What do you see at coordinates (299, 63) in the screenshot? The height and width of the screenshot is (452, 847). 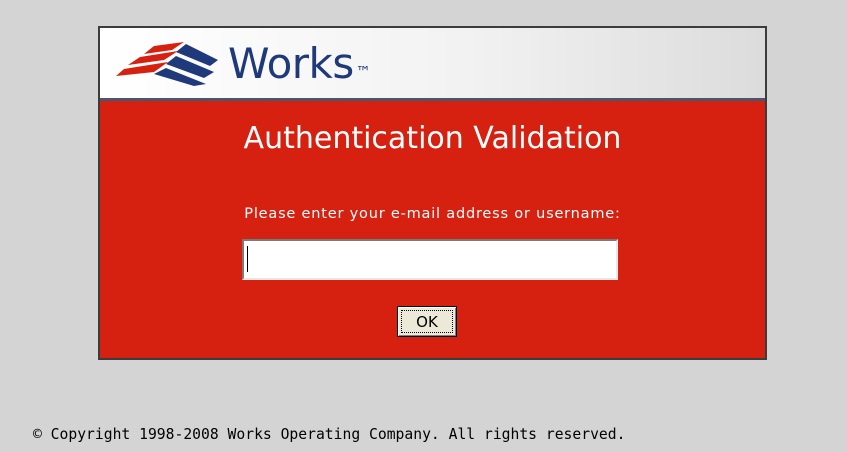 I see `logo-wordmark: Works ™` at bounding box center [299, 63].